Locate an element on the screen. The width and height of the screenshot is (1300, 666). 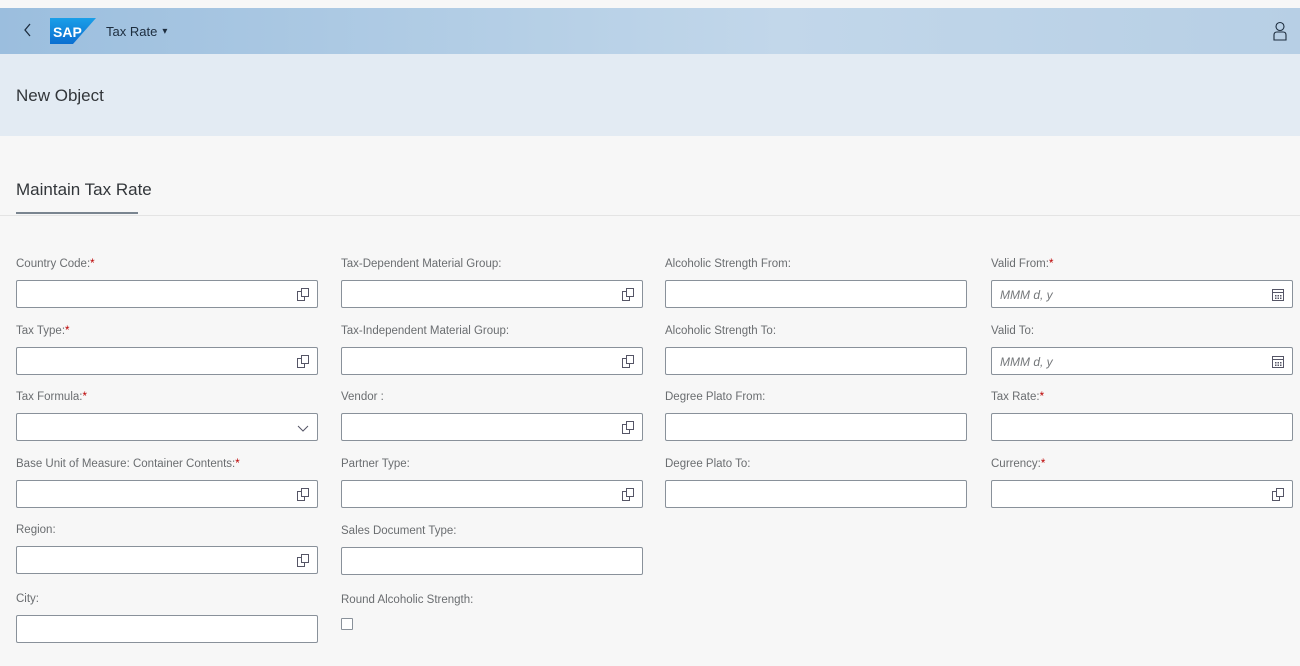
city-label: City: is located at coordinates (27, 599).